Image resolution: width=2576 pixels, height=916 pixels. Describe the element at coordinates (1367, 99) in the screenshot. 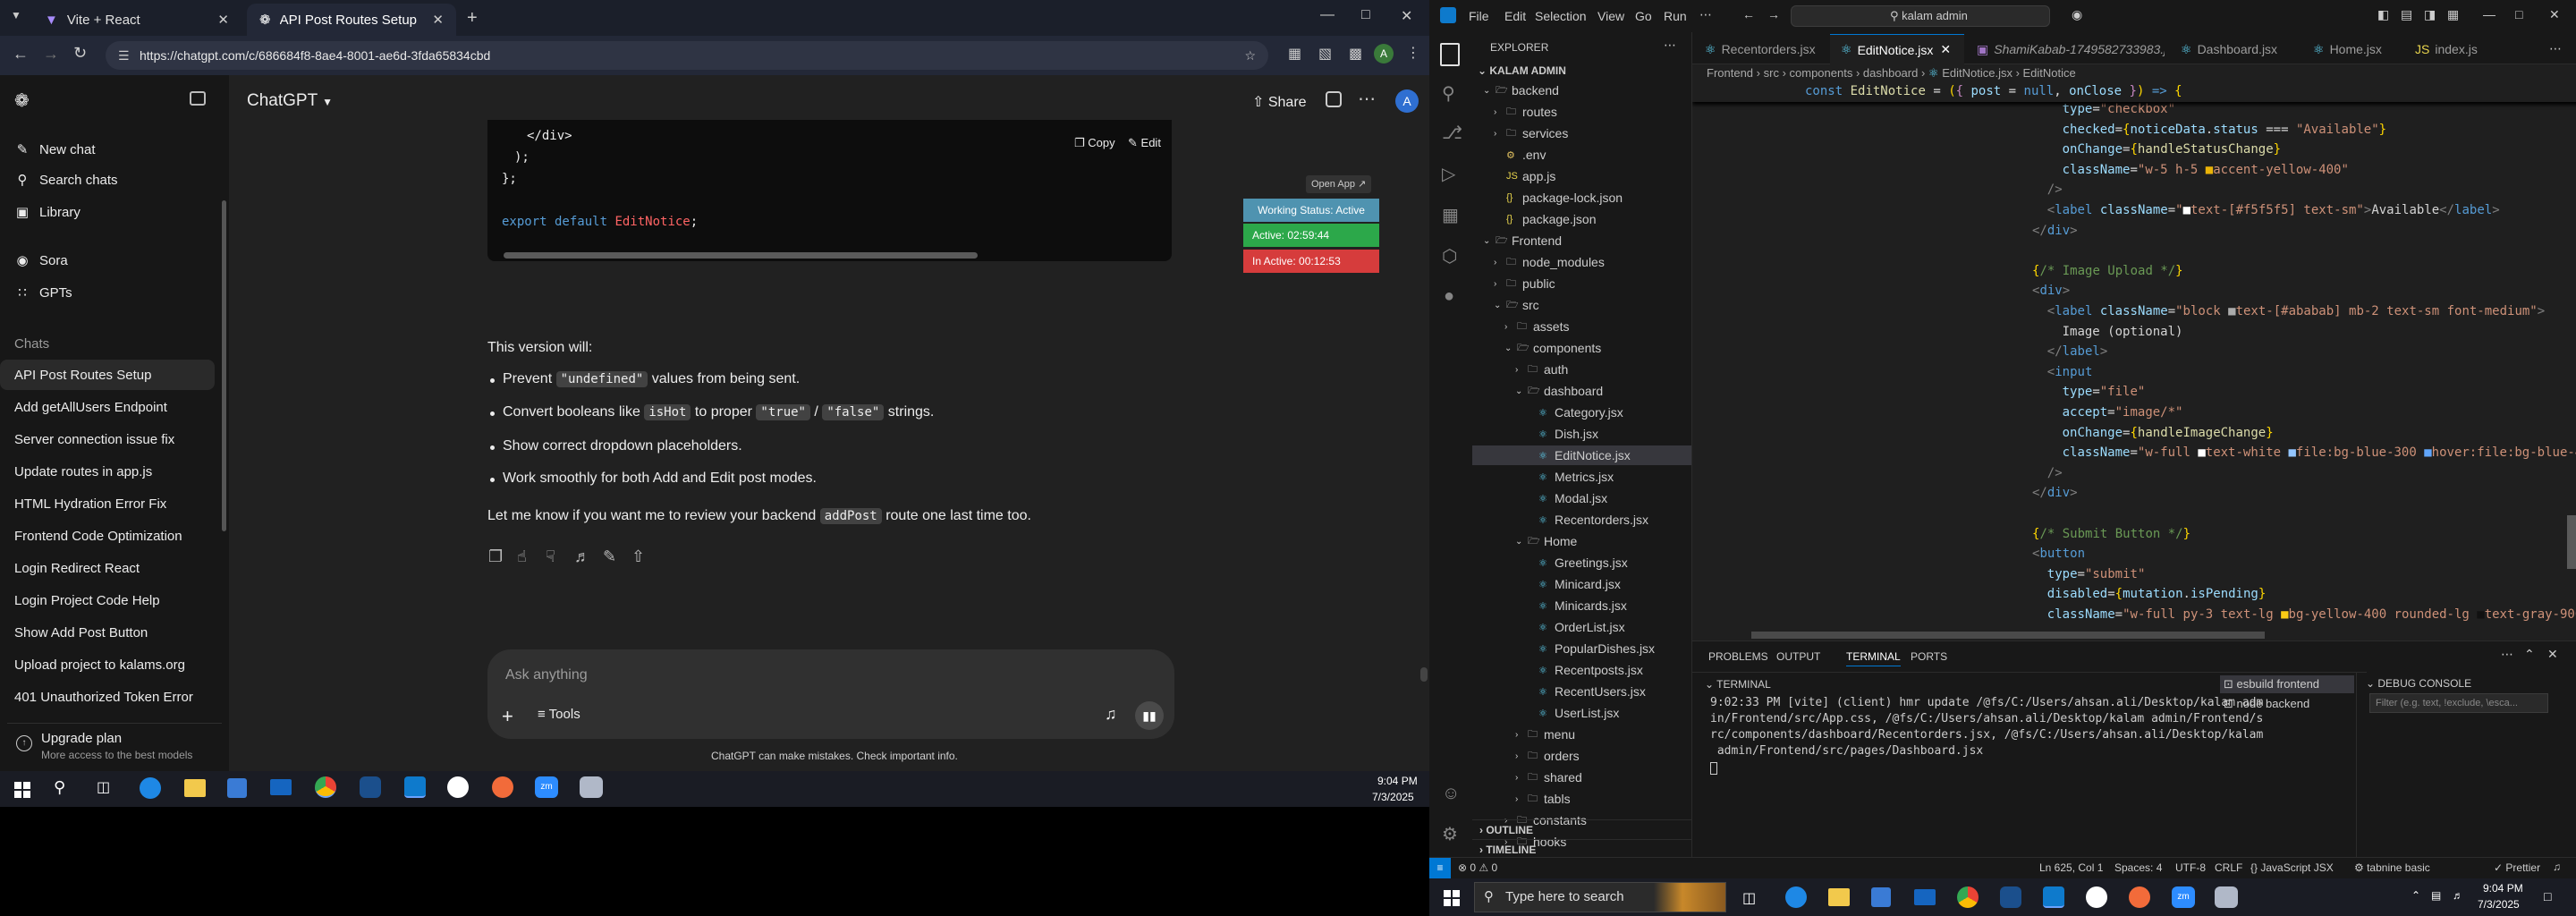

I see `more-options-icon: ⋯` at that location.